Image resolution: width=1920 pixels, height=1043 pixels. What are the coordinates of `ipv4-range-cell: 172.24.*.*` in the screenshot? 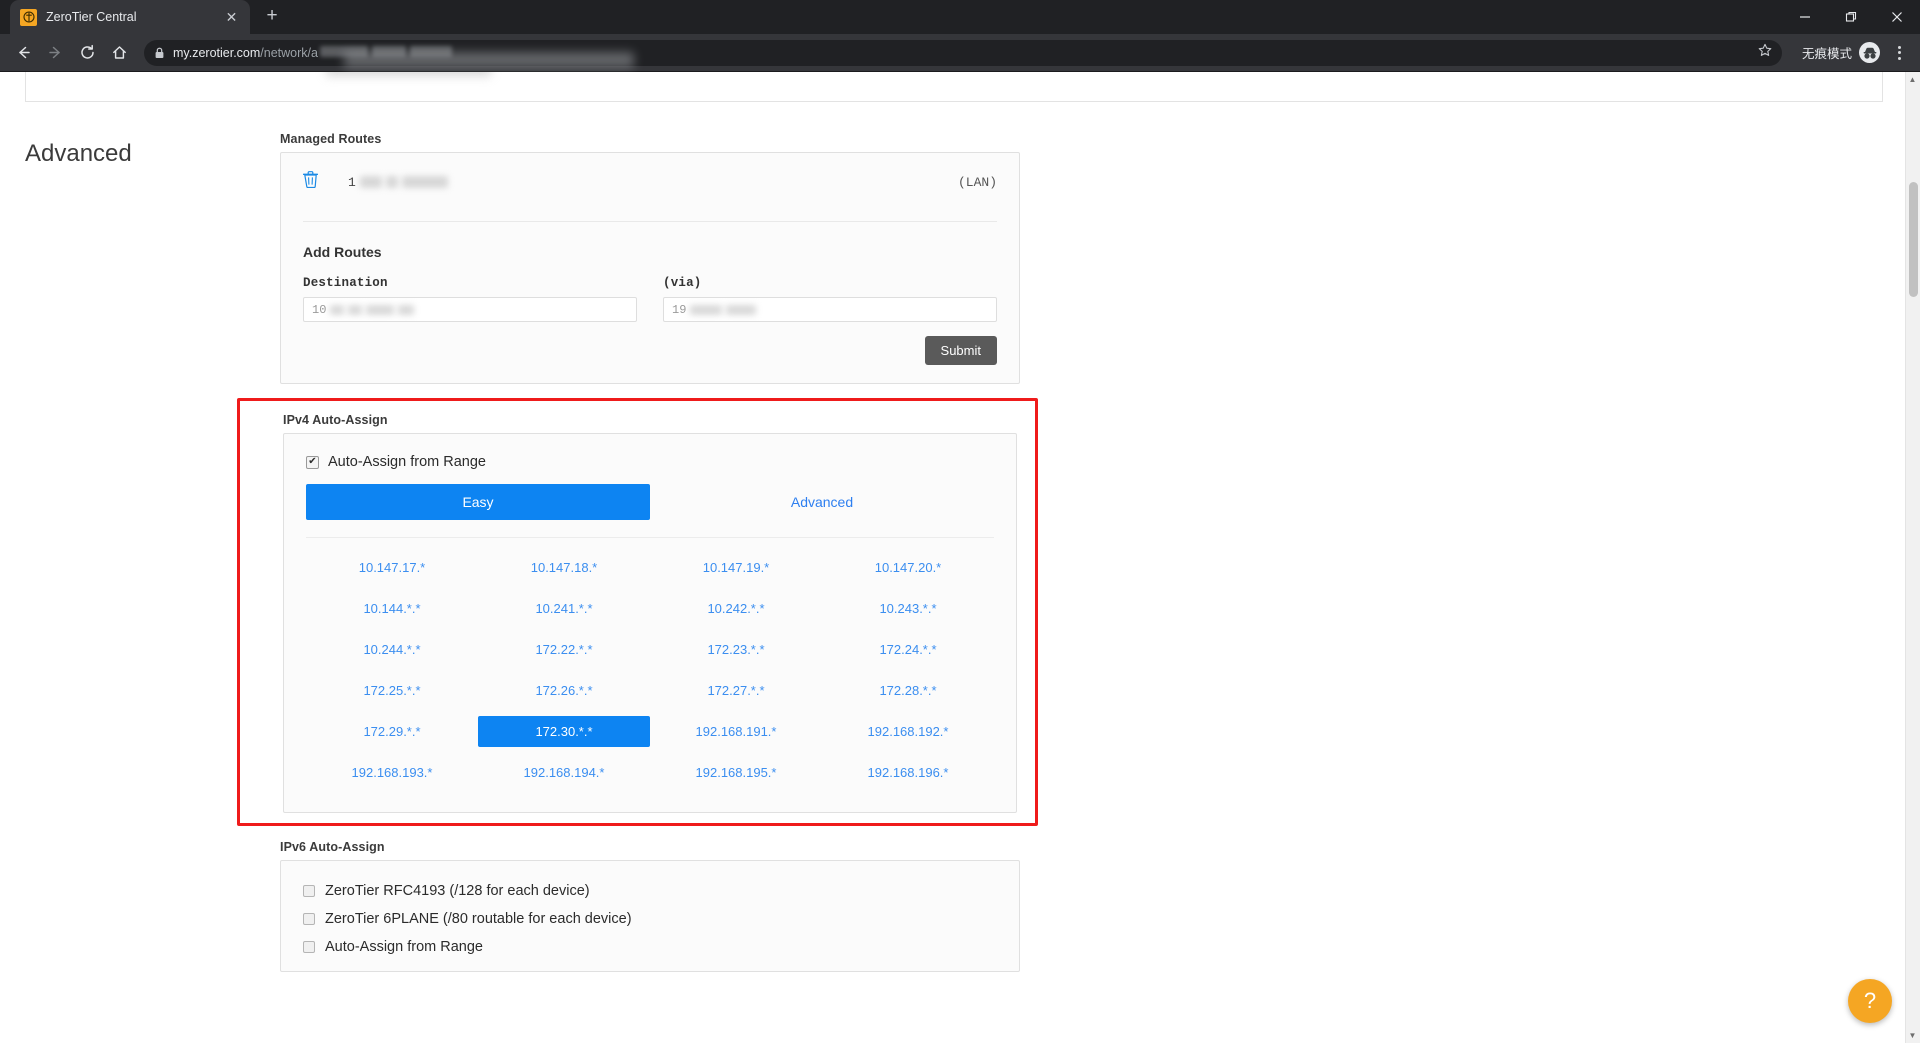 It's located at (908, 649).